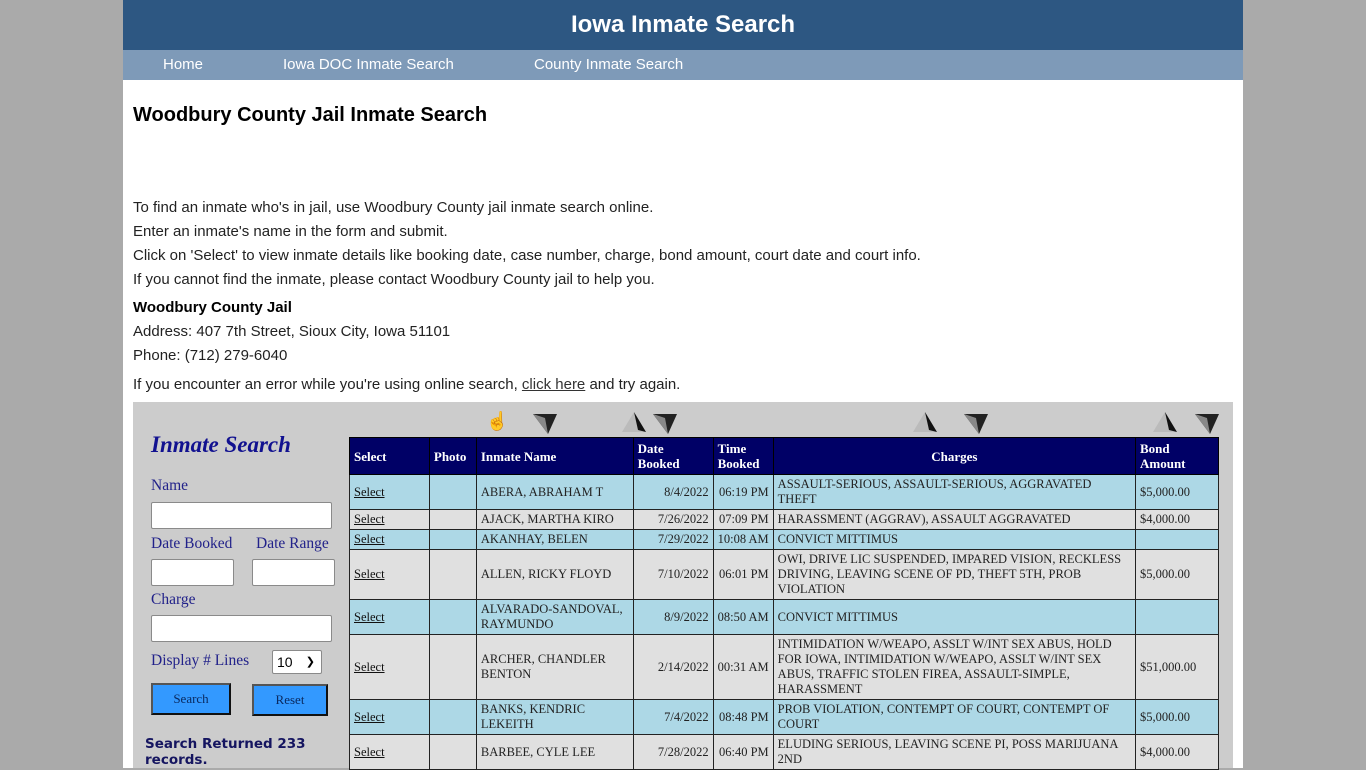 The width and height of the screenshot is (1366, 770). What do you see at coordinates (192, 543) in the screenshot?
I see `date-booked-label: Date Booked` at bounding box center [192, 543].